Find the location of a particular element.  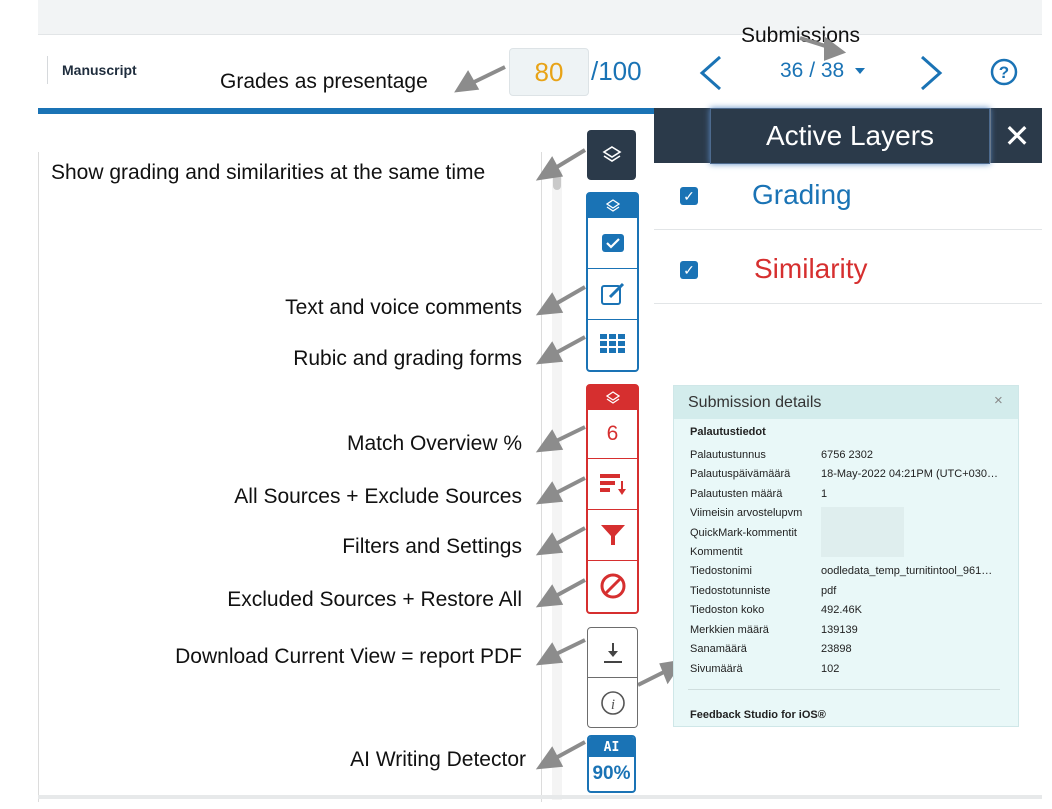

checkmark-icon is located at coordinates (612, 243).